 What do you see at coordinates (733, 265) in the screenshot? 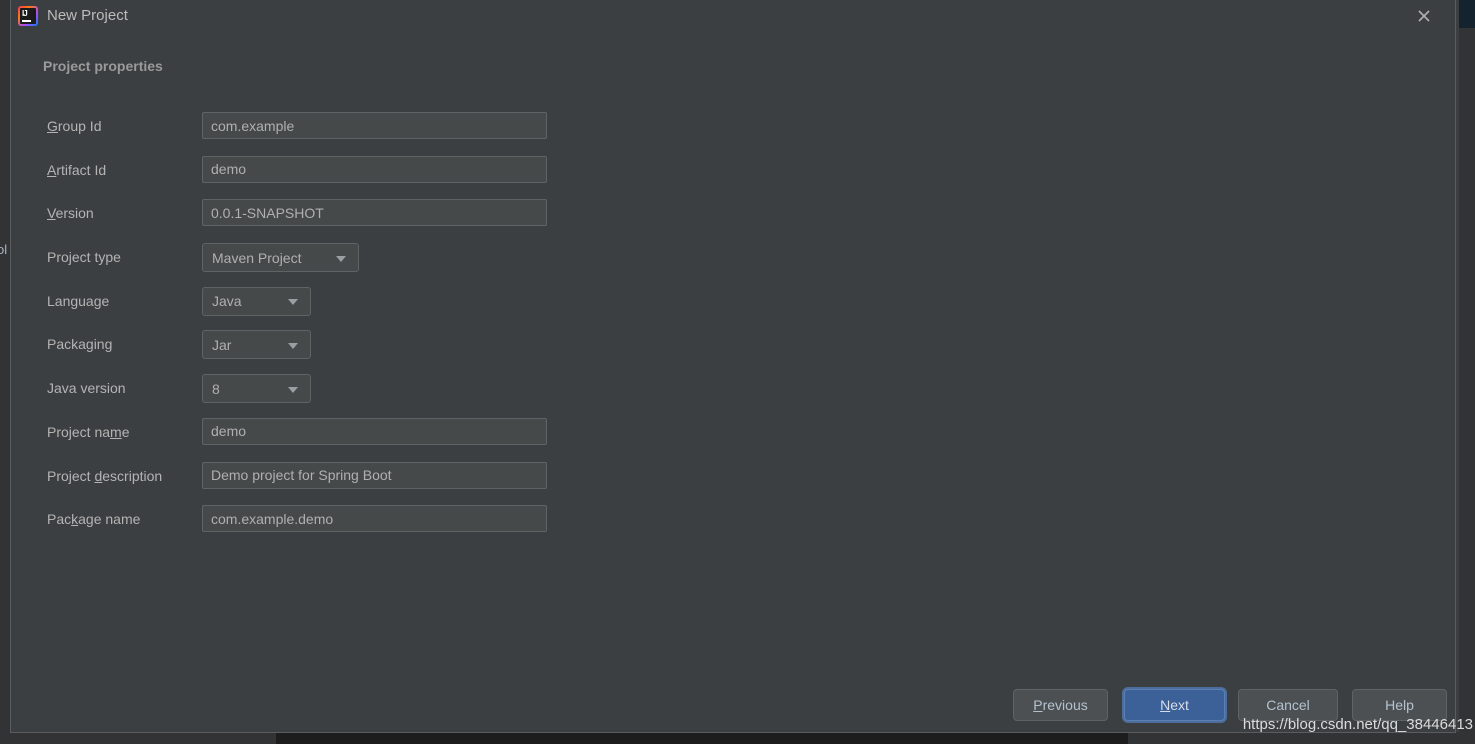
I see `form-row-project-type: Project type Maven Project` at bounding box center [733, 265].